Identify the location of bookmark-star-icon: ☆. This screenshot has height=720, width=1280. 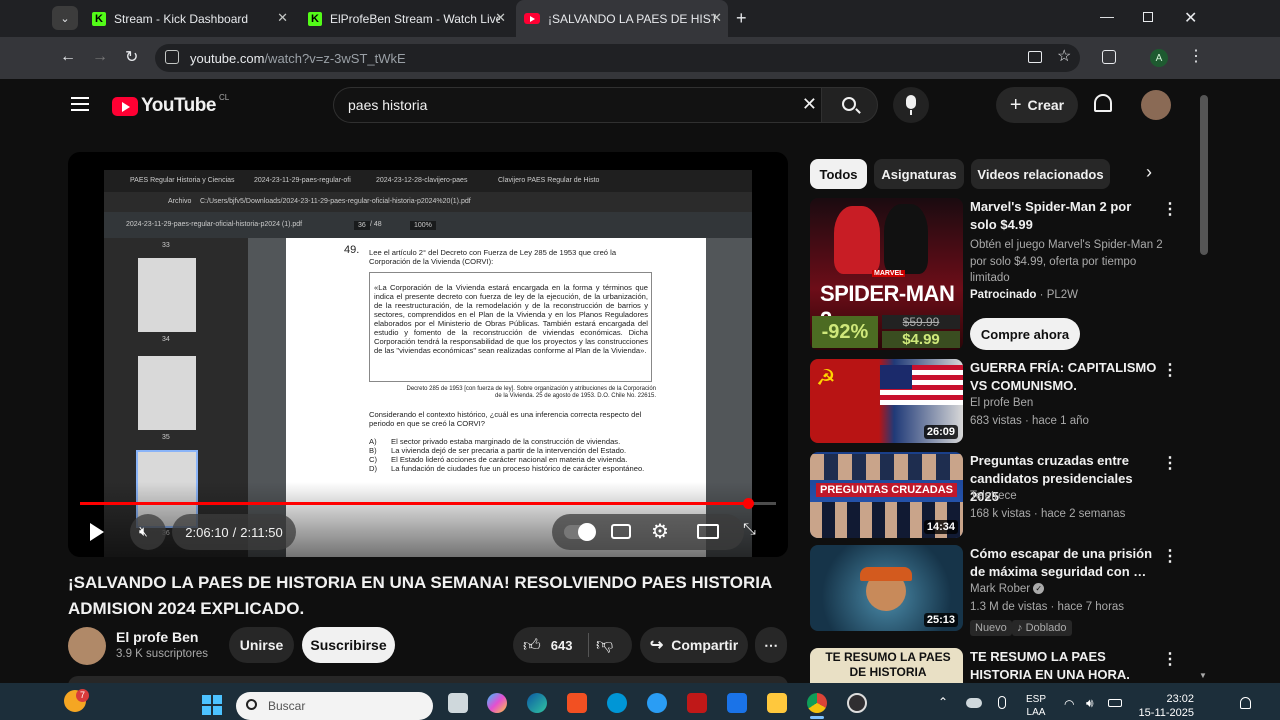
(1064, 56).